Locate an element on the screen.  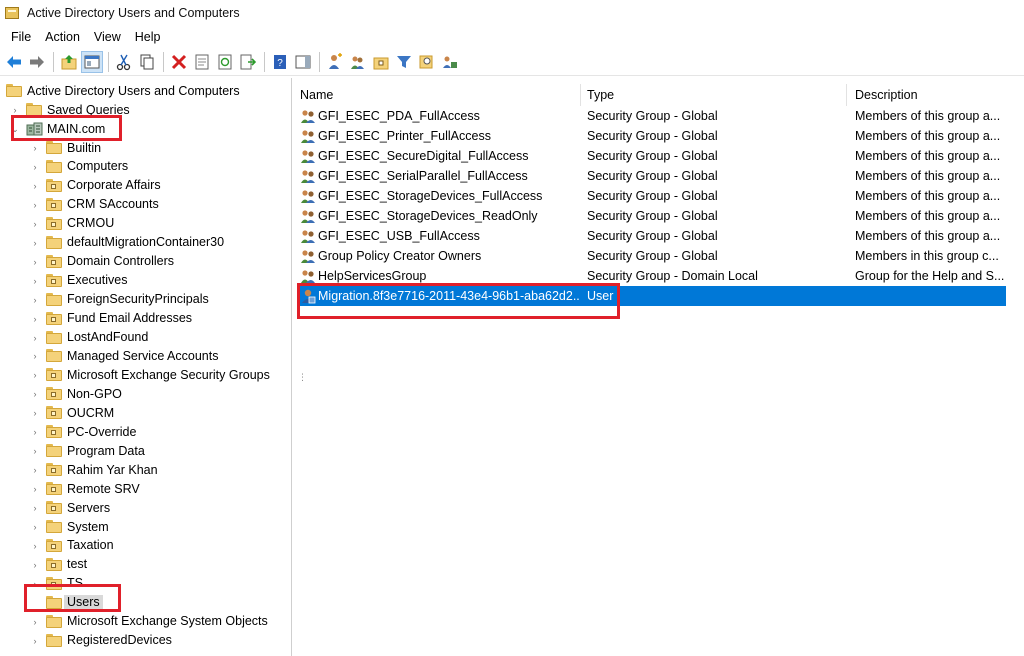
tree-item: › CRM SAccounts is located at coordinates (145, 204).